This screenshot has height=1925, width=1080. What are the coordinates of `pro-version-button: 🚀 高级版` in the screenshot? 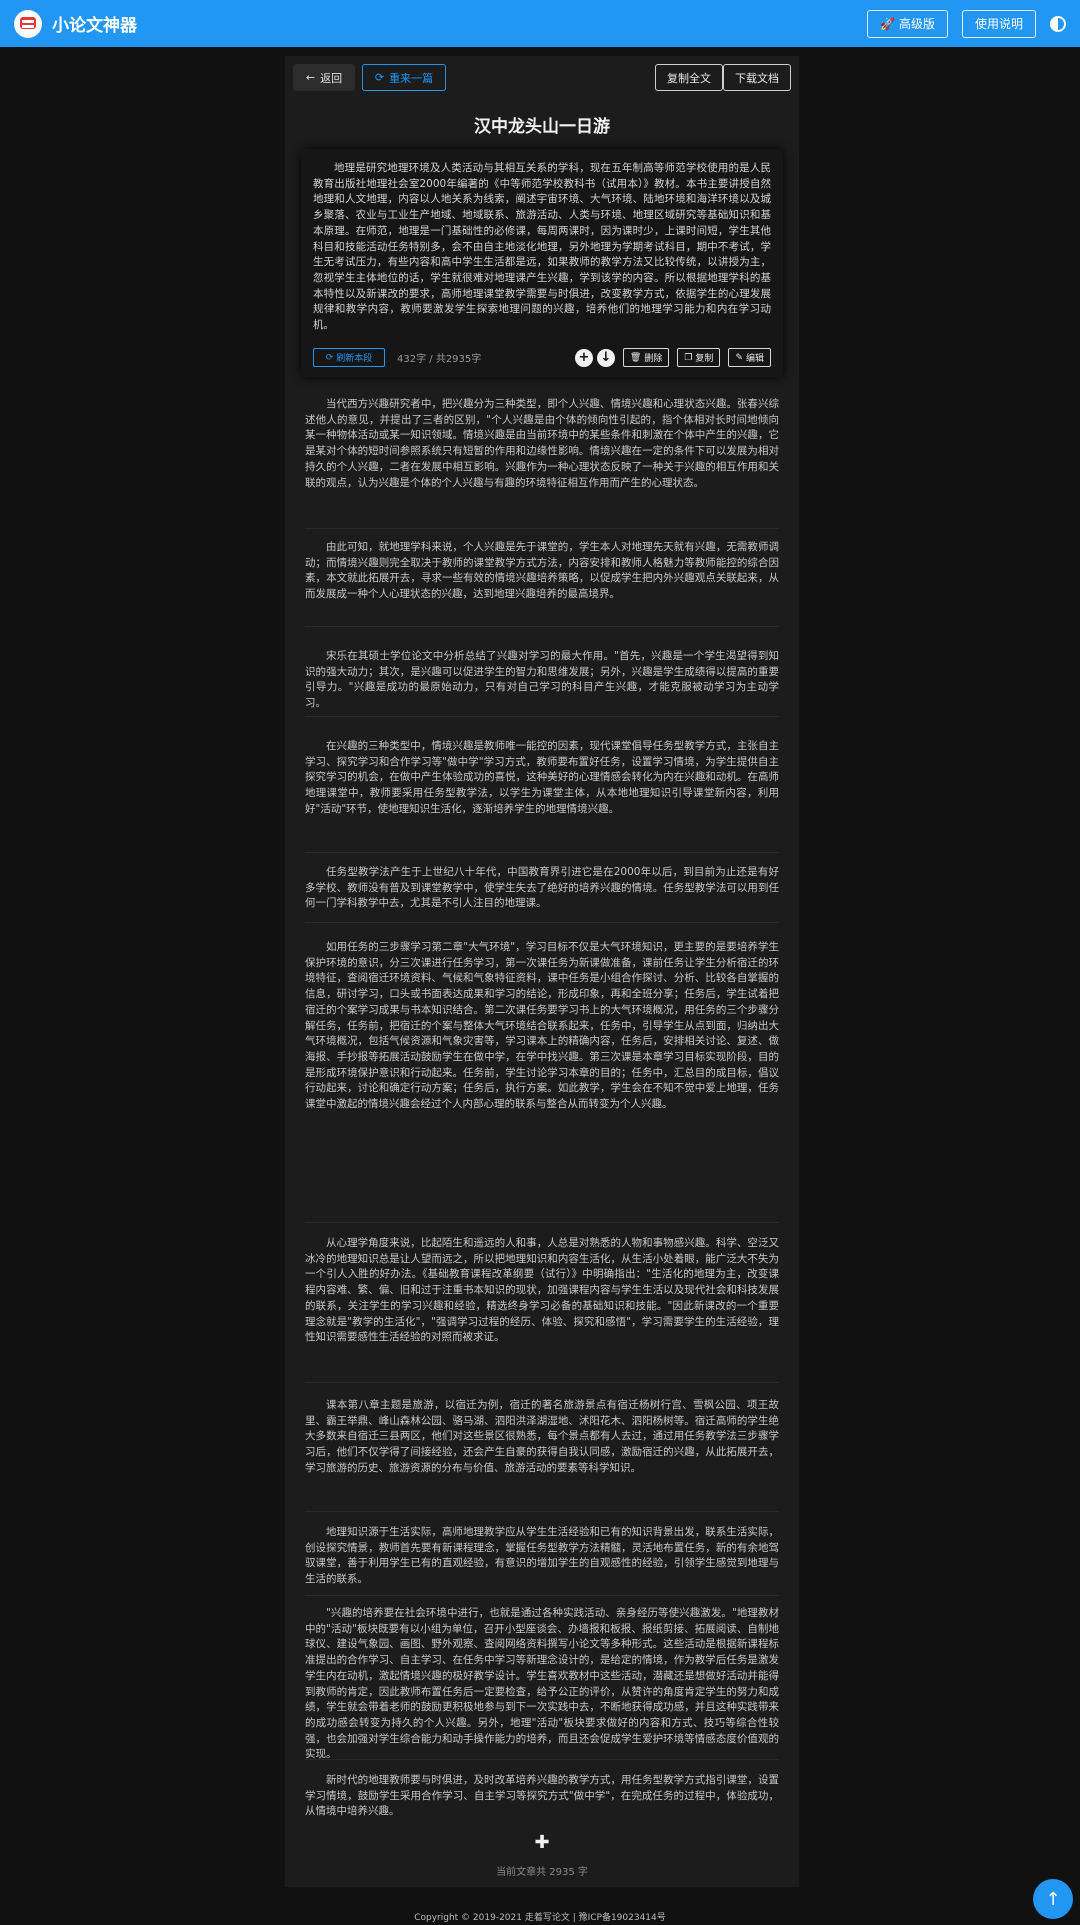 It's located at (907, 23).